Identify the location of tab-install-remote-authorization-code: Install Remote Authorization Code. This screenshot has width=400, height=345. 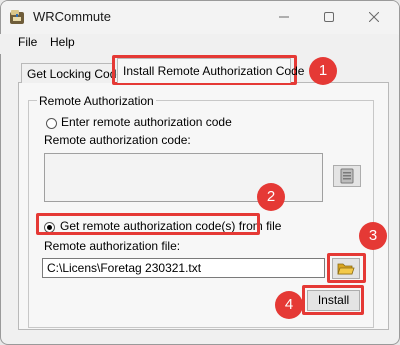
(210, 70).